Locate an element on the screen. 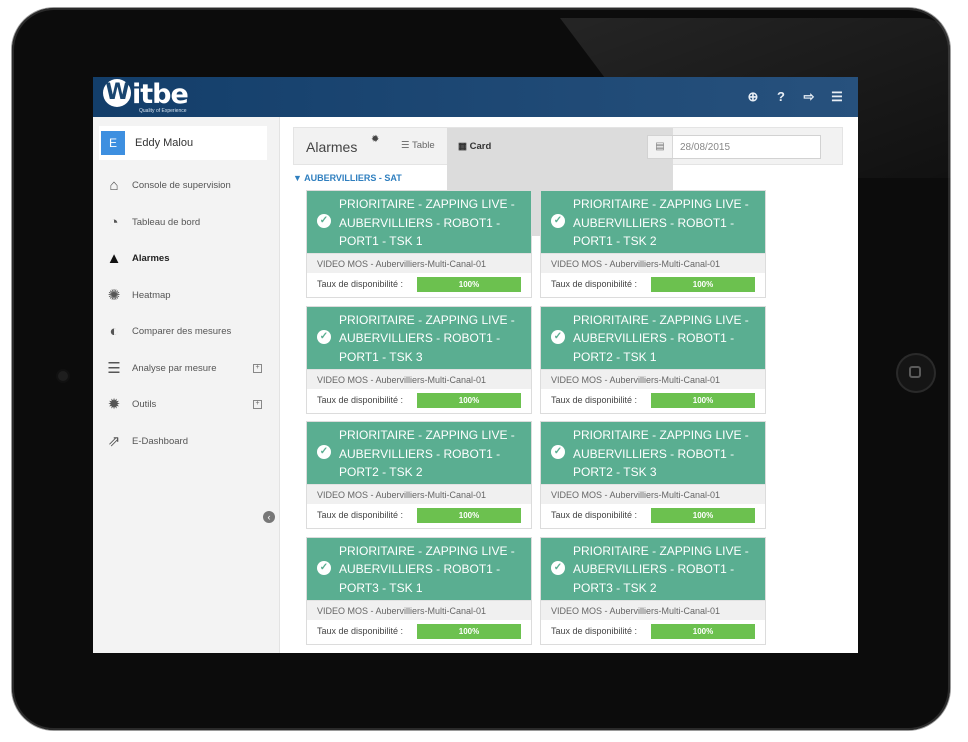  external-link-icon: ⇗ is located at coordinates (114, 441).